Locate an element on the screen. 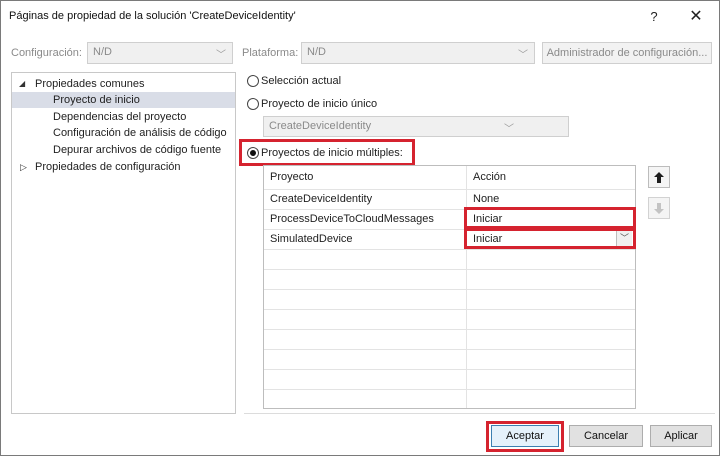 This screenshot has width=720, height=456. tree-item-label: Propiedades de configuración is located at coordinates (108, 167).